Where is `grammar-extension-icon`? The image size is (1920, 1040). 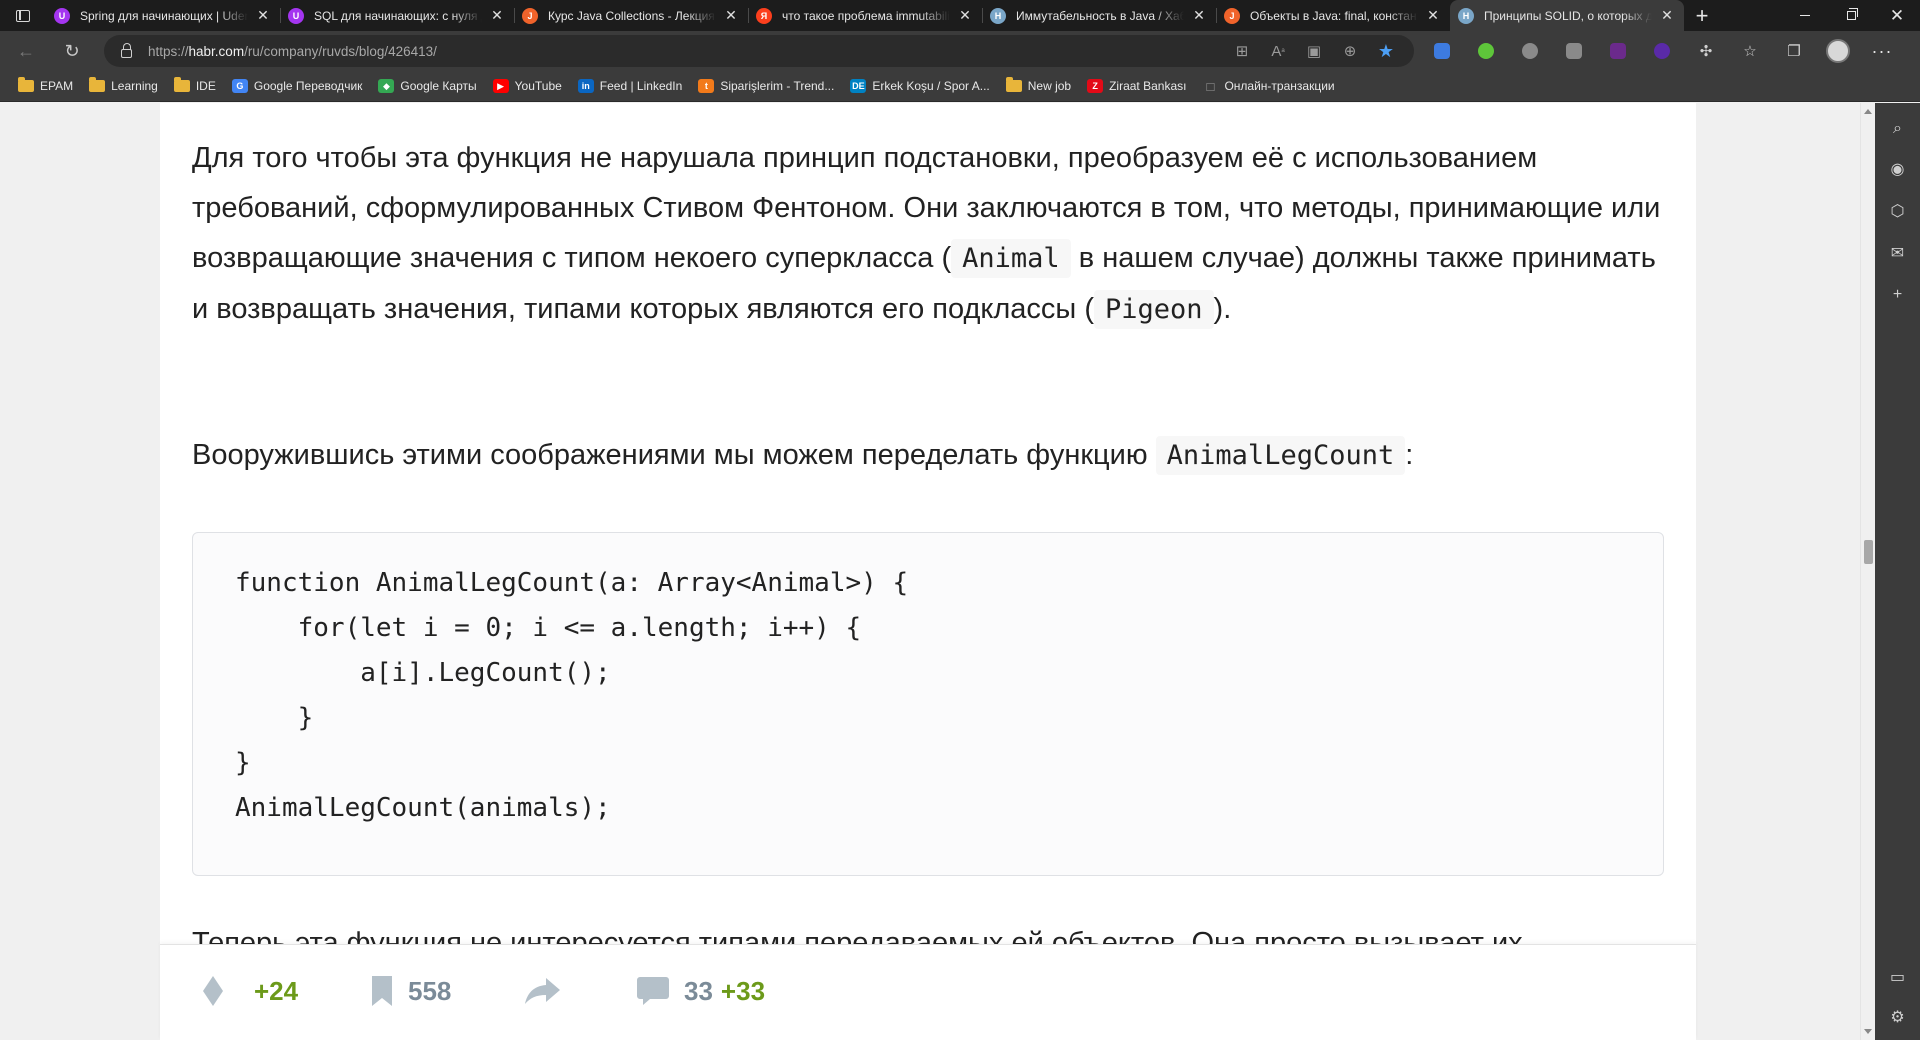
grammar-extension-icon is located at coordinates (1486, 51).